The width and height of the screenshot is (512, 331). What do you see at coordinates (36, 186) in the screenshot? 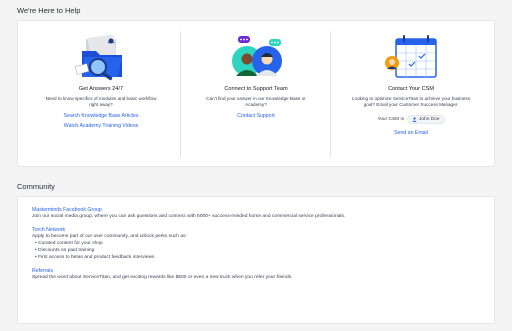
I see `community-section-title: Community` at bounding box center [36, 186].